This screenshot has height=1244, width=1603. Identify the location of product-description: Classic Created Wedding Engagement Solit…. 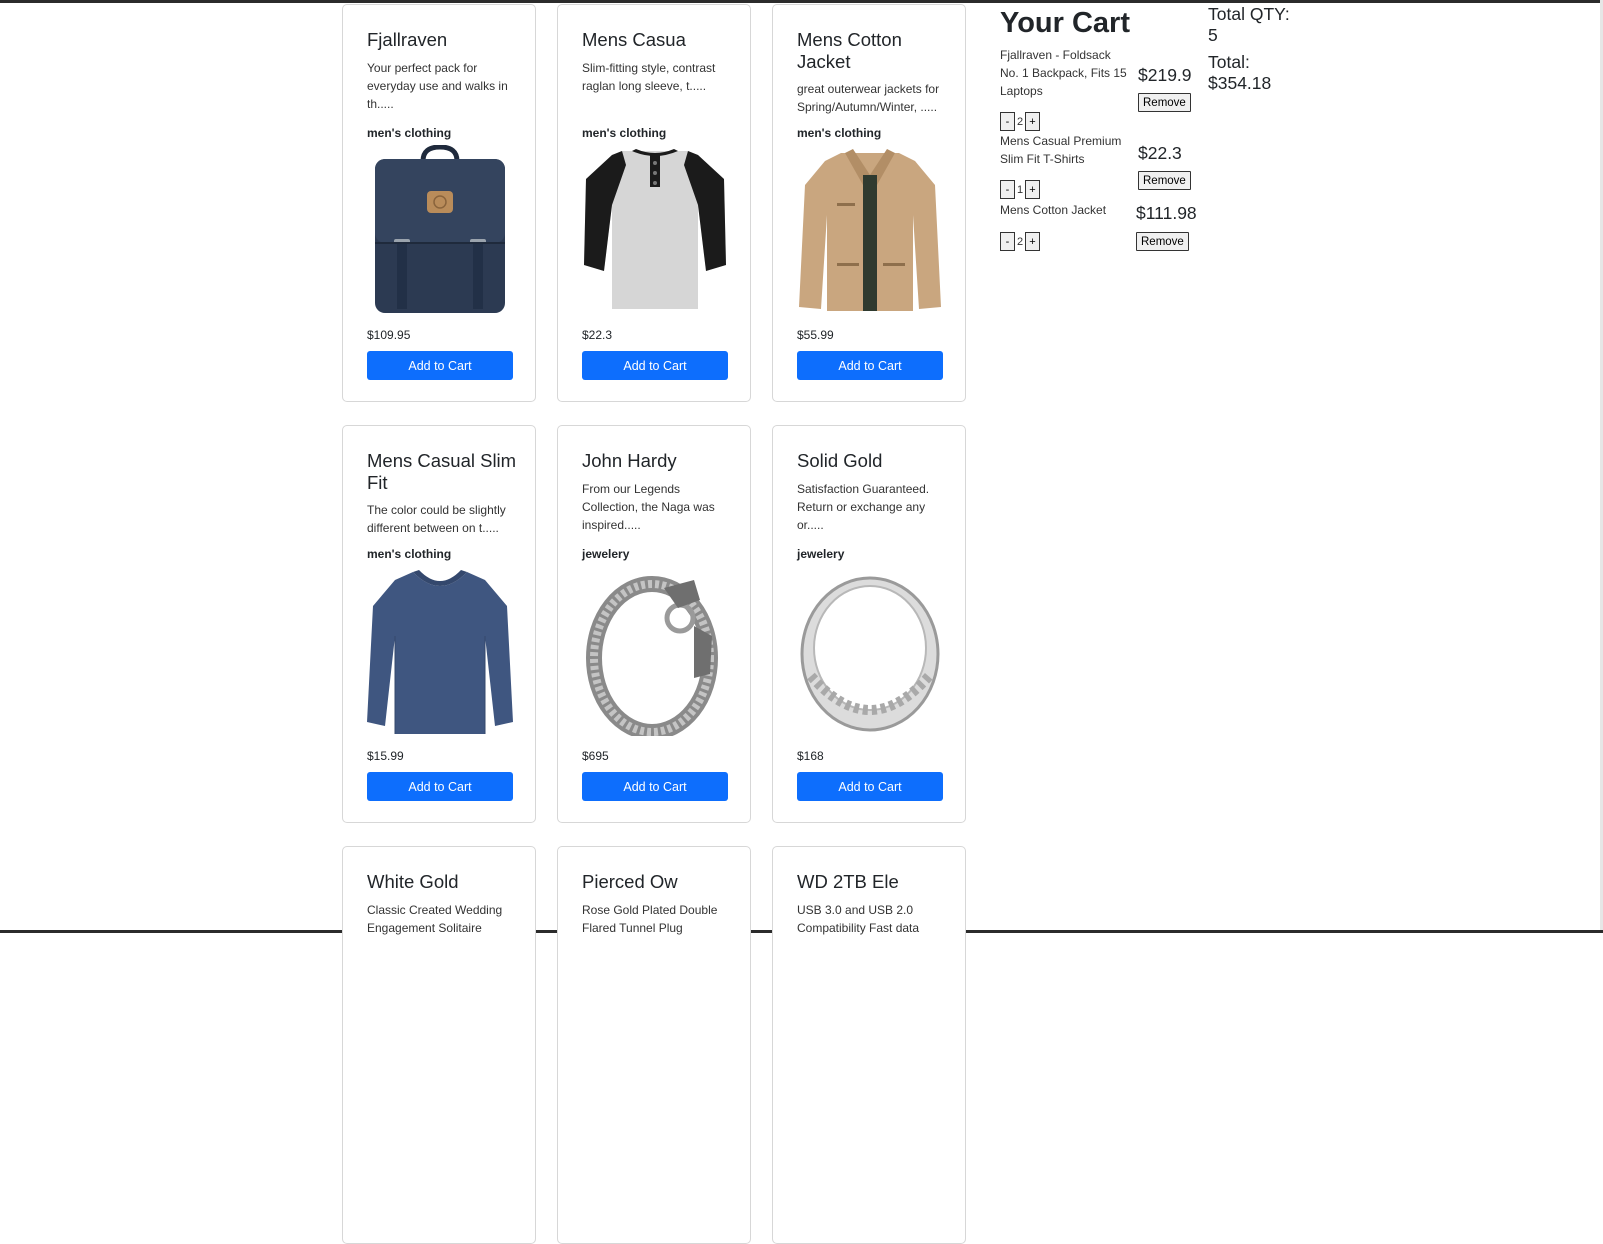
(435, 919).